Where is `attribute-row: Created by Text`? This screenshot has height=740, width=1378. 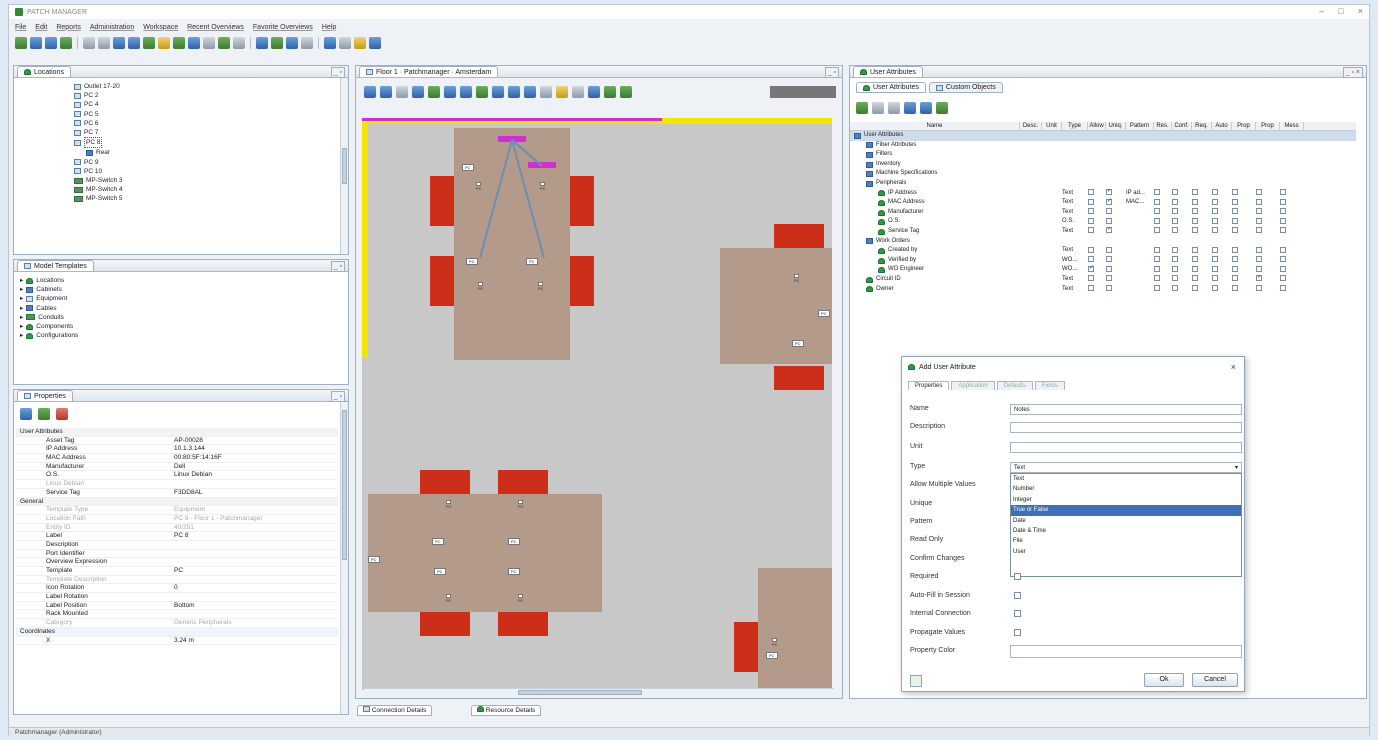
attribute-row: Created by Text is located at coordinates (1103, 251).